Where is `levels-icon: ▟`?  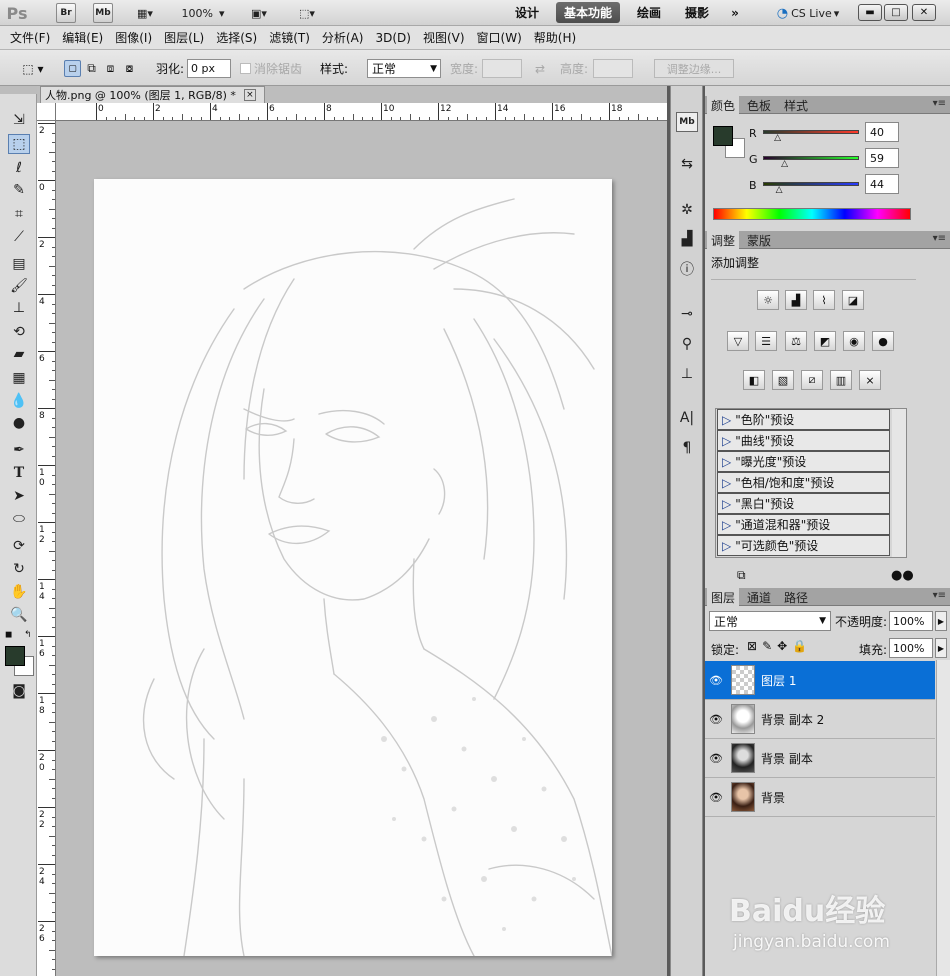
levels-icon: ▟ is located at coordinates (796, 300).